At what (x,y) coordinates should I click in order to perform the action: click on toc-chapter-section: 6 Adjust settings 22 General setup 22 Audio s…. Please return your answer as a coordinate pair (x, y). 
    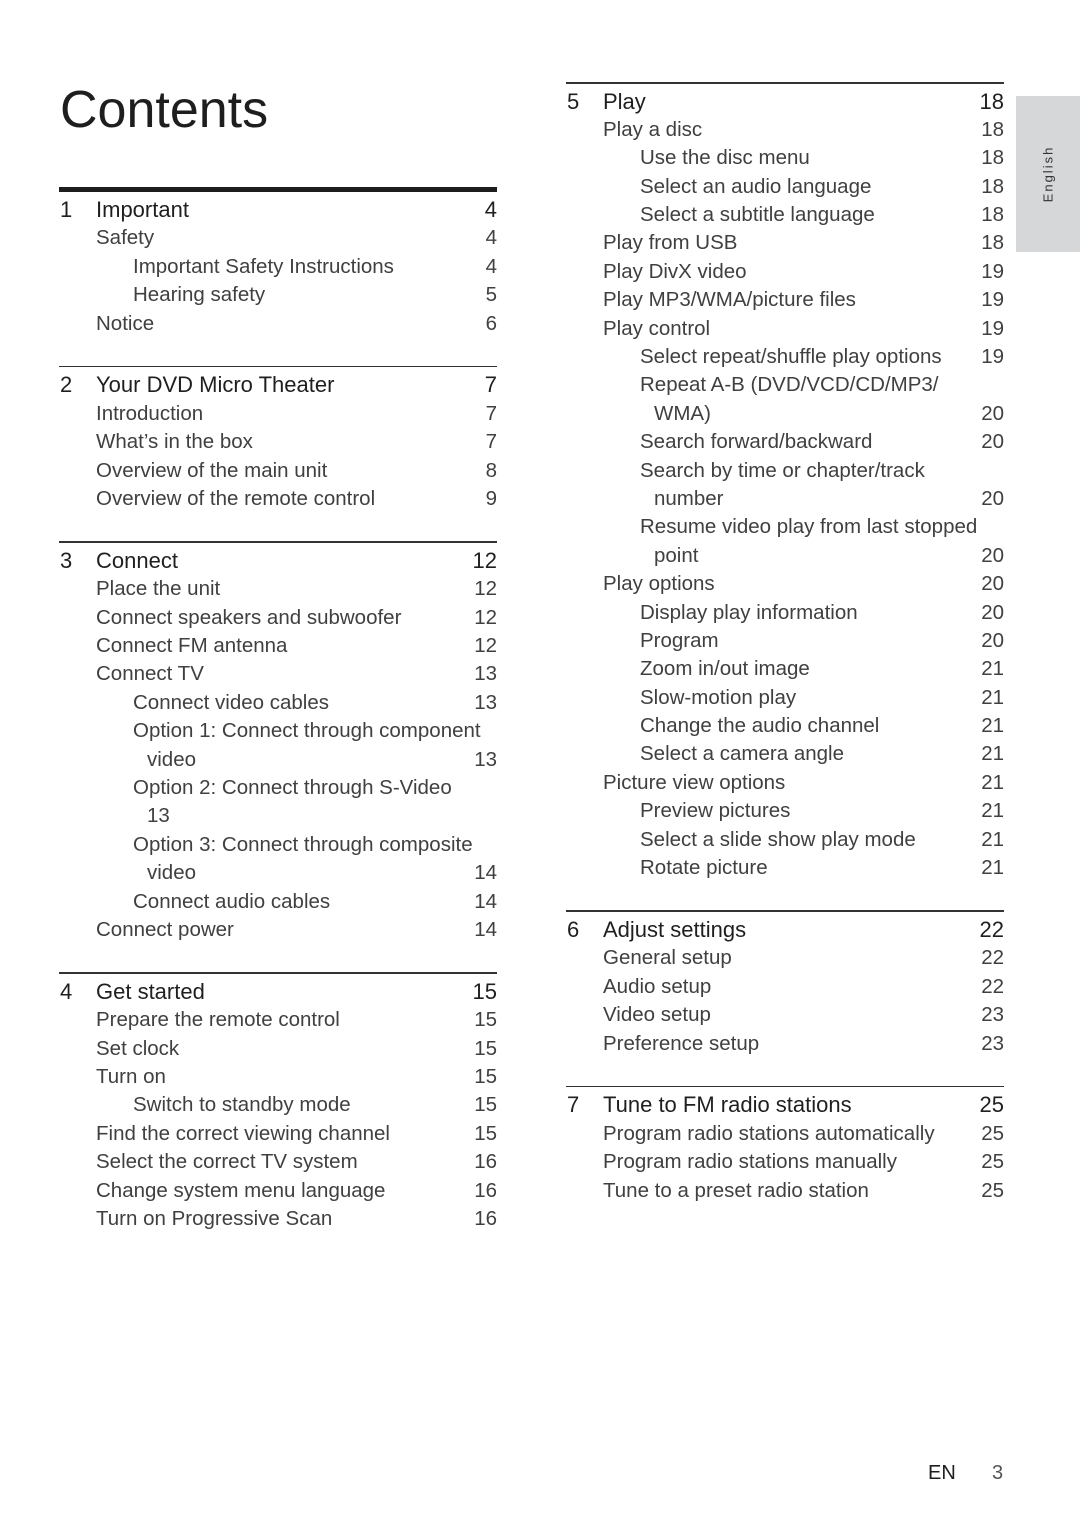
    Looking at the image, I should click on (785, 983).